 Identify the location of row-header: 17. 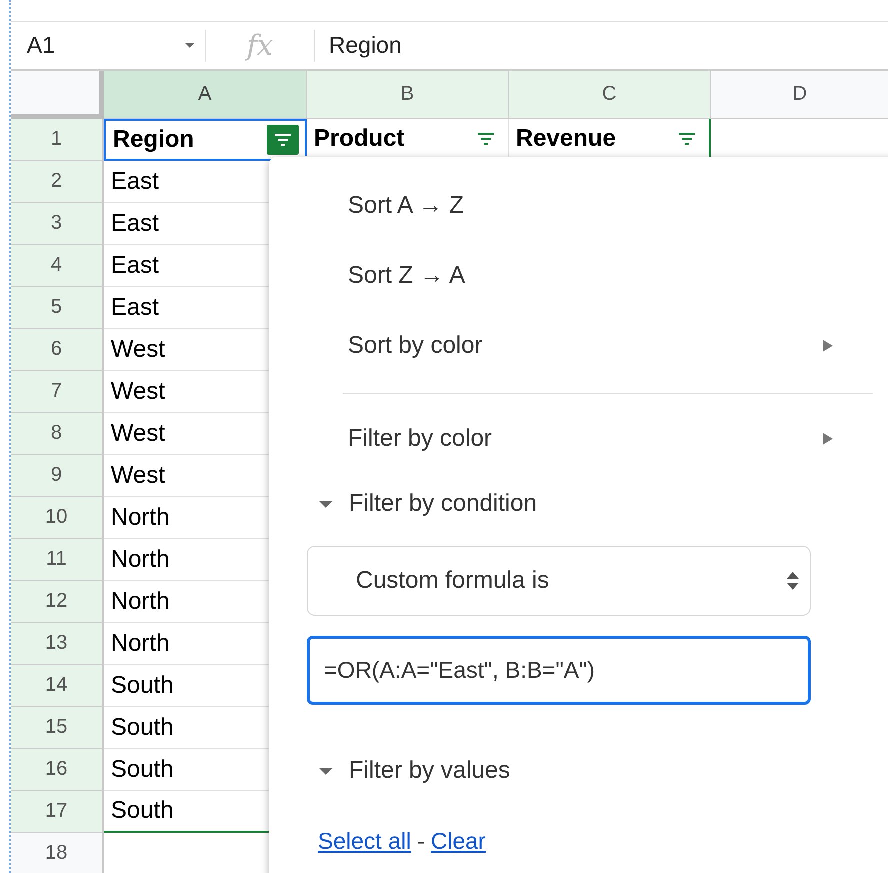
(57, 812).